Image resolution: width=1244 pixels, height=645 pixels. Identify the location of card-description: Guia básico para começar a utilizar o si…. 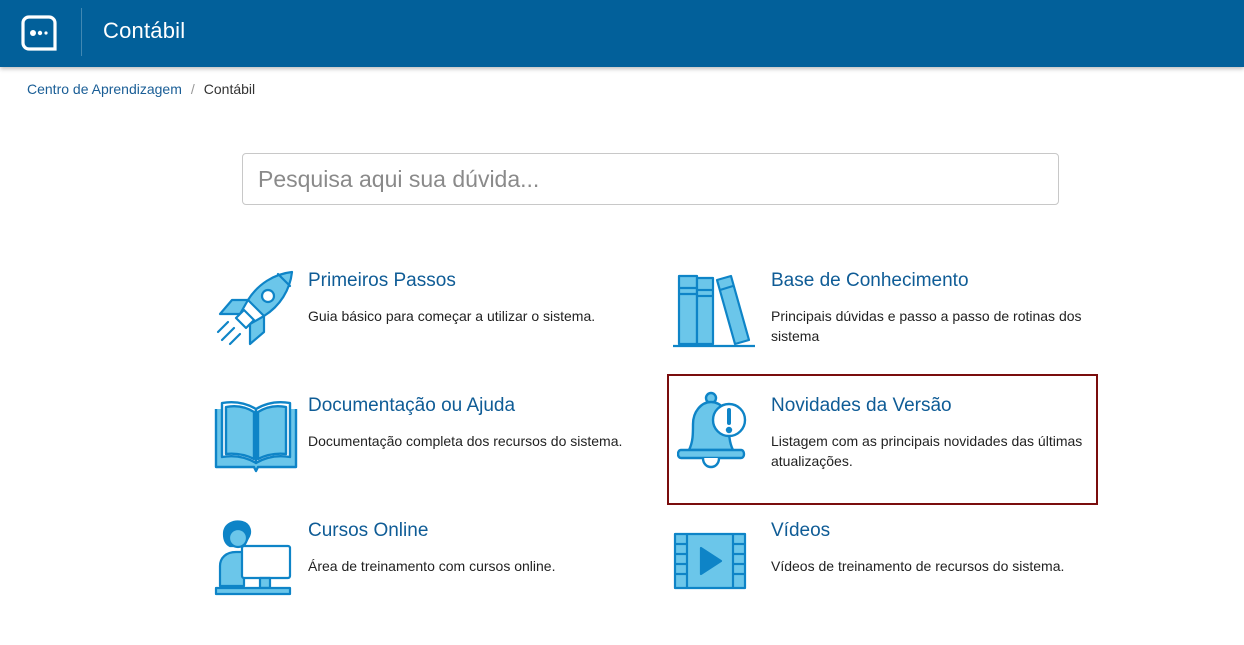
(452, 316).